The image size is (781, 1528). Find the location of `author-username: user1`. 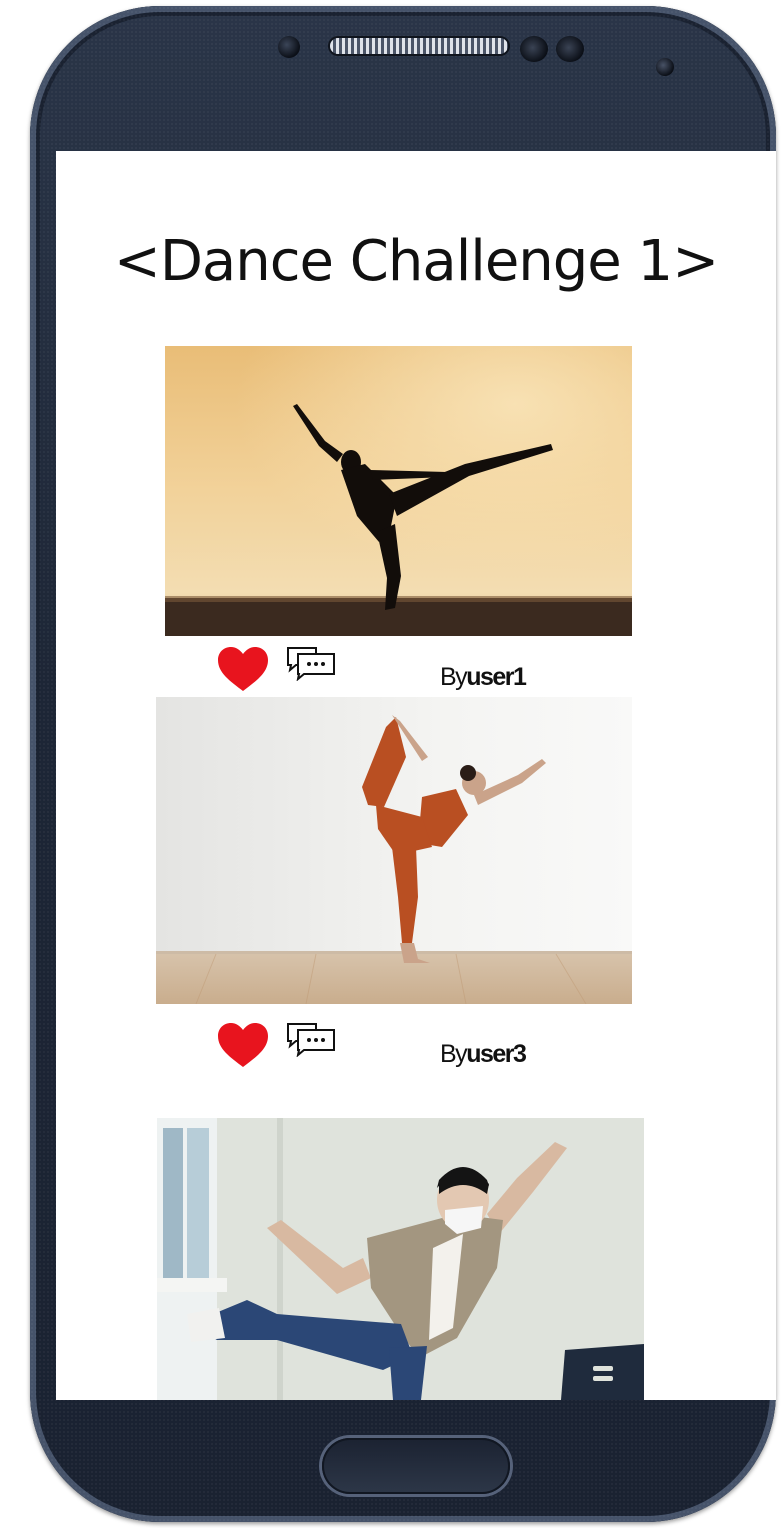

author-username: user1 is located at coordinates (496, 677).